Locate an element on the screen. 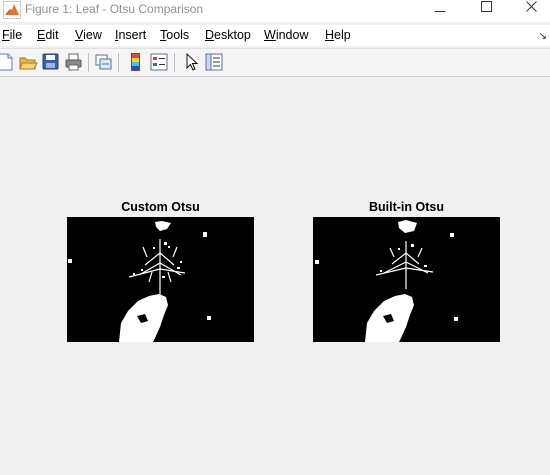 Image resolution: width=550 pixels, height=475 pixels. menu-view: View is located at coordinates (88, 35).